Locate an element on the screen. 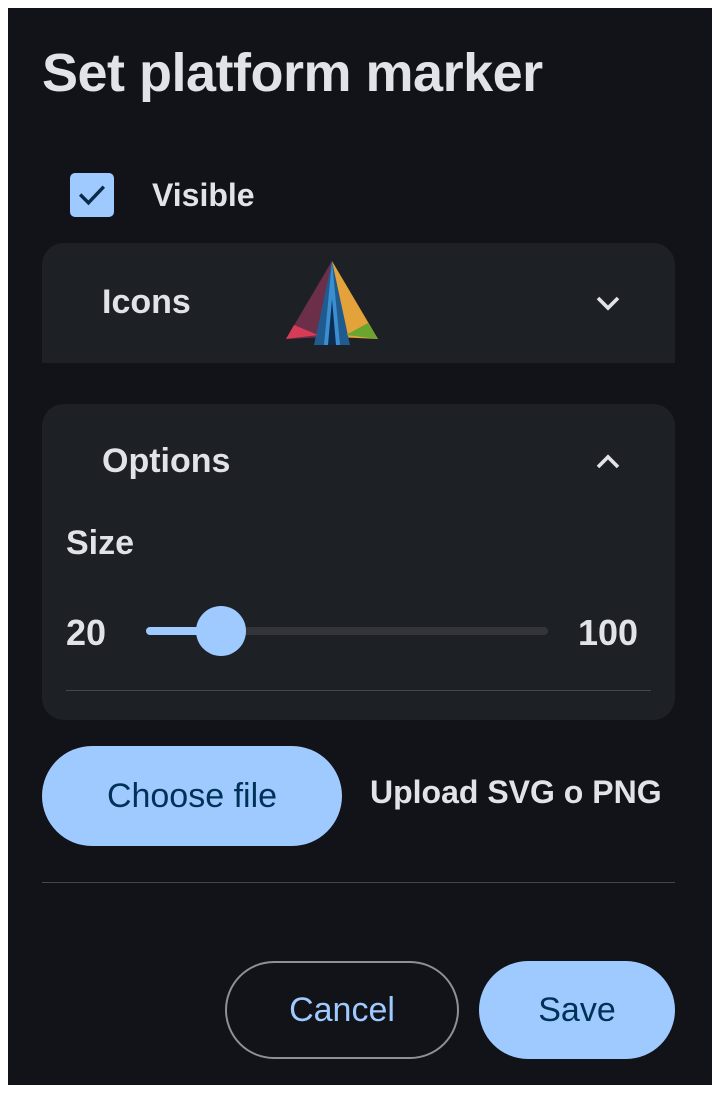  size-slider is located at coordinates (347, 631).